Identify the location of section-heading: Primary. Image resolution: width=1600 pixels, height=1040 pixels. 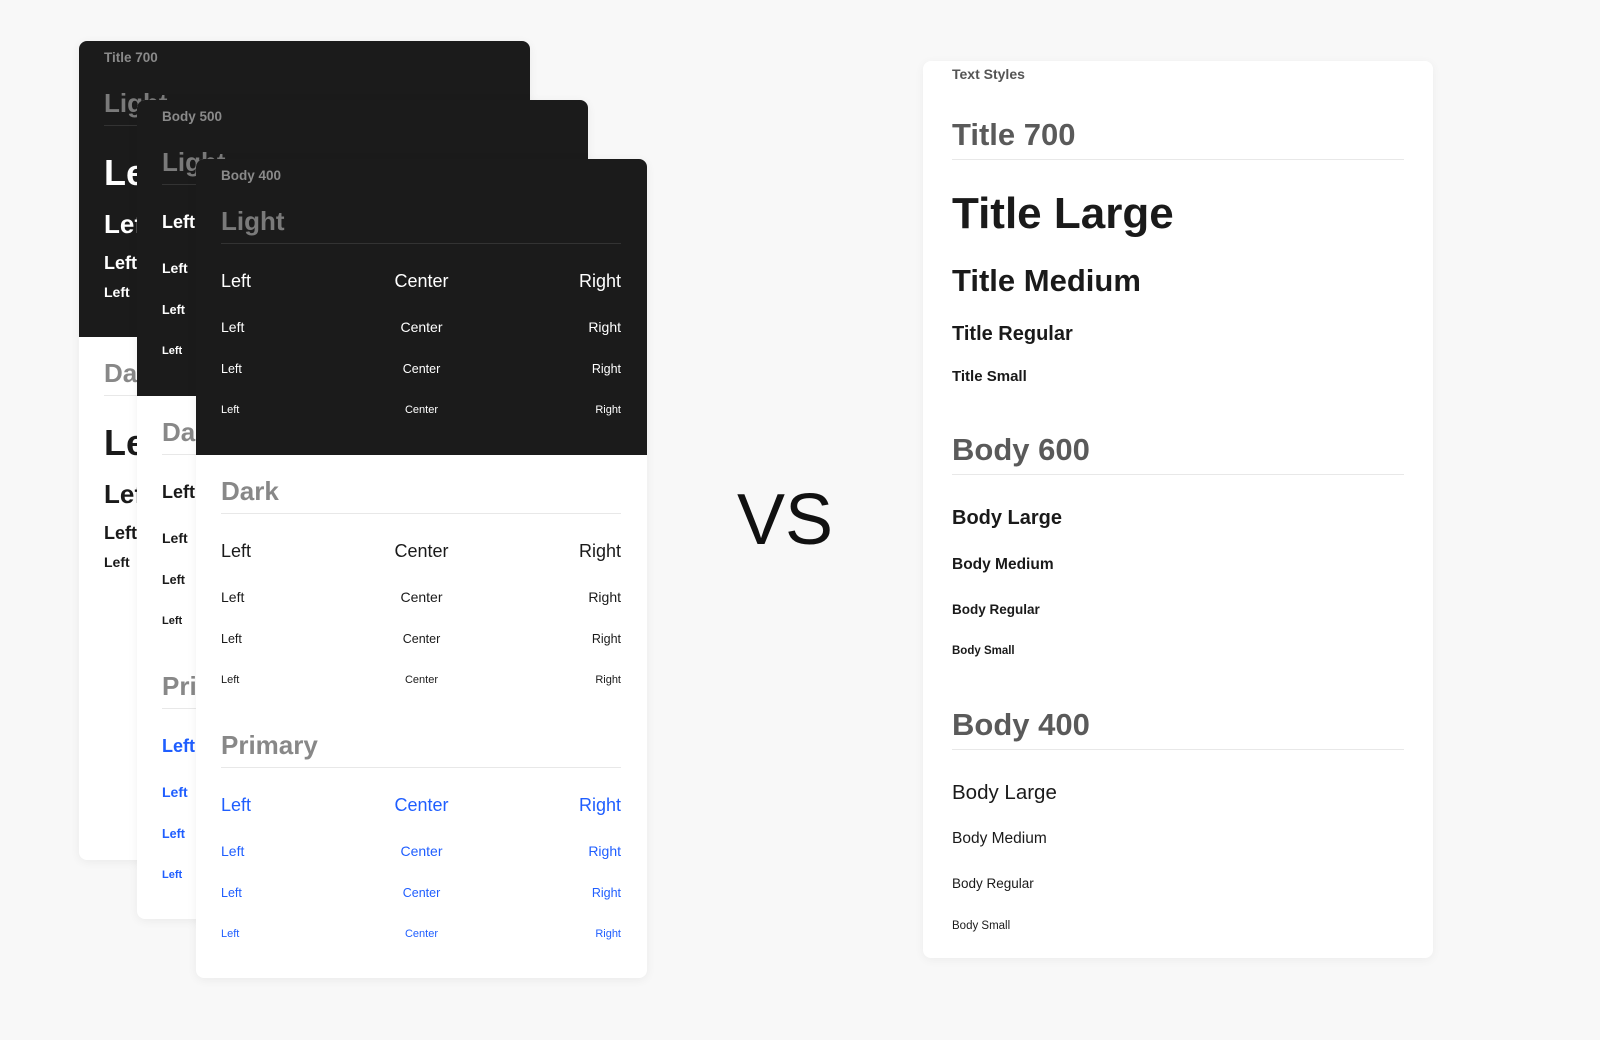
(269, 744).